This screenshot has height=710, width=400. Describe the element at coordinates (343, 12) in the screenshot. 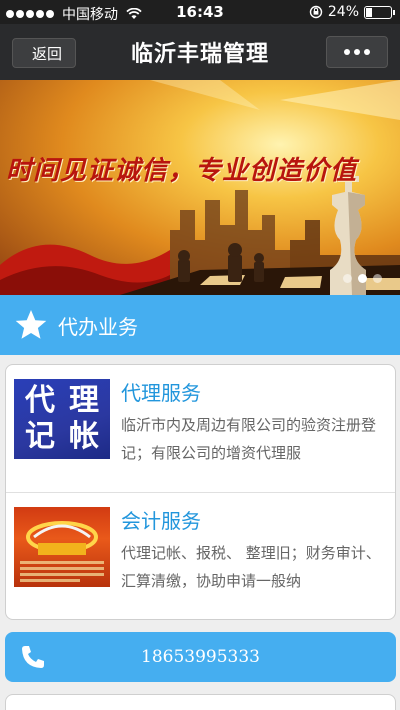

I see `battery-percent: 24%` at that location.